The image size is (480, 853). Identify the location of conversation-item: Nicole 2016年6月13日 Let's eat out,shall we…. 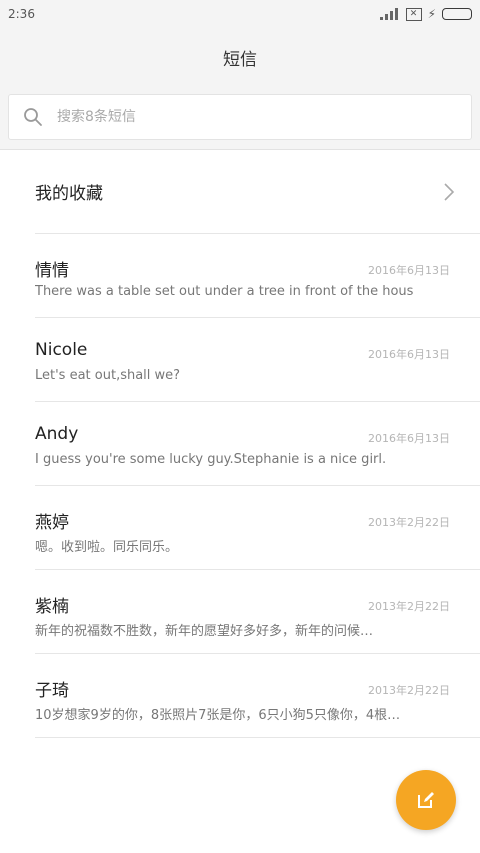
(257, 360).